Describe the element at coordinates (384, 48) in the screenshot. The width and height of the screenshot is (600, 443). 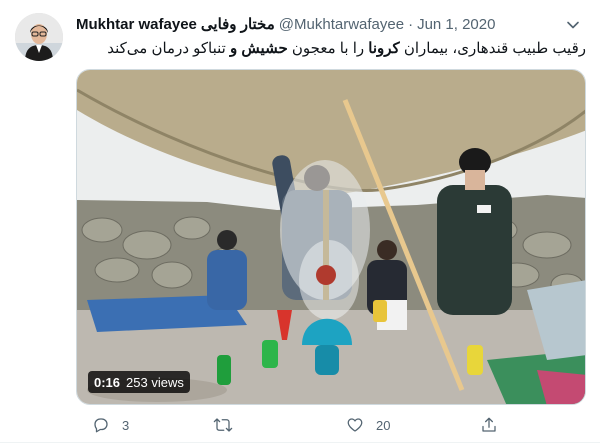
I see `tweet-text-bold1: کرونا` at that location.